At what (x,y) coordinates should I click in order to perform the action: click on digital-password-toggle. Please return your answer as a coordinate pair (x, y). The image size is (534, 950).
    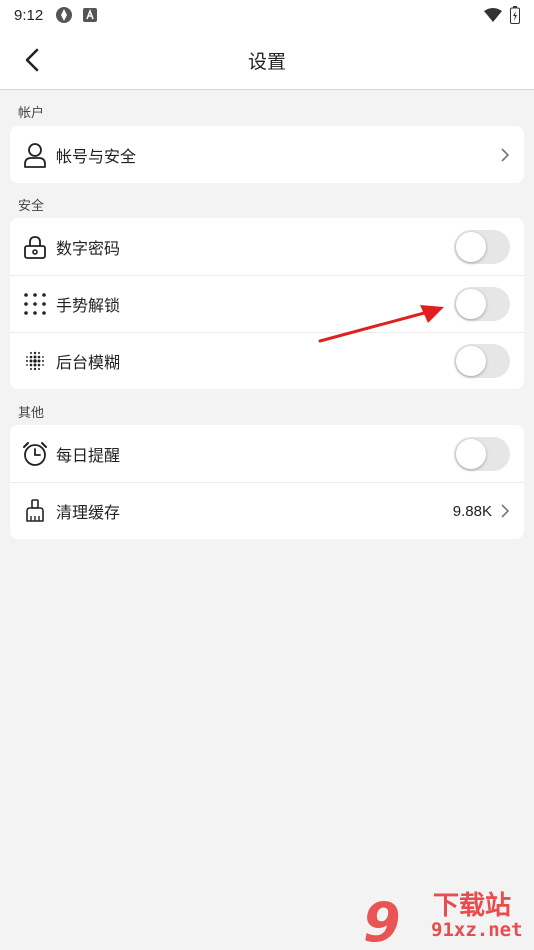
    Looking at the image, I should click on (482, 246).